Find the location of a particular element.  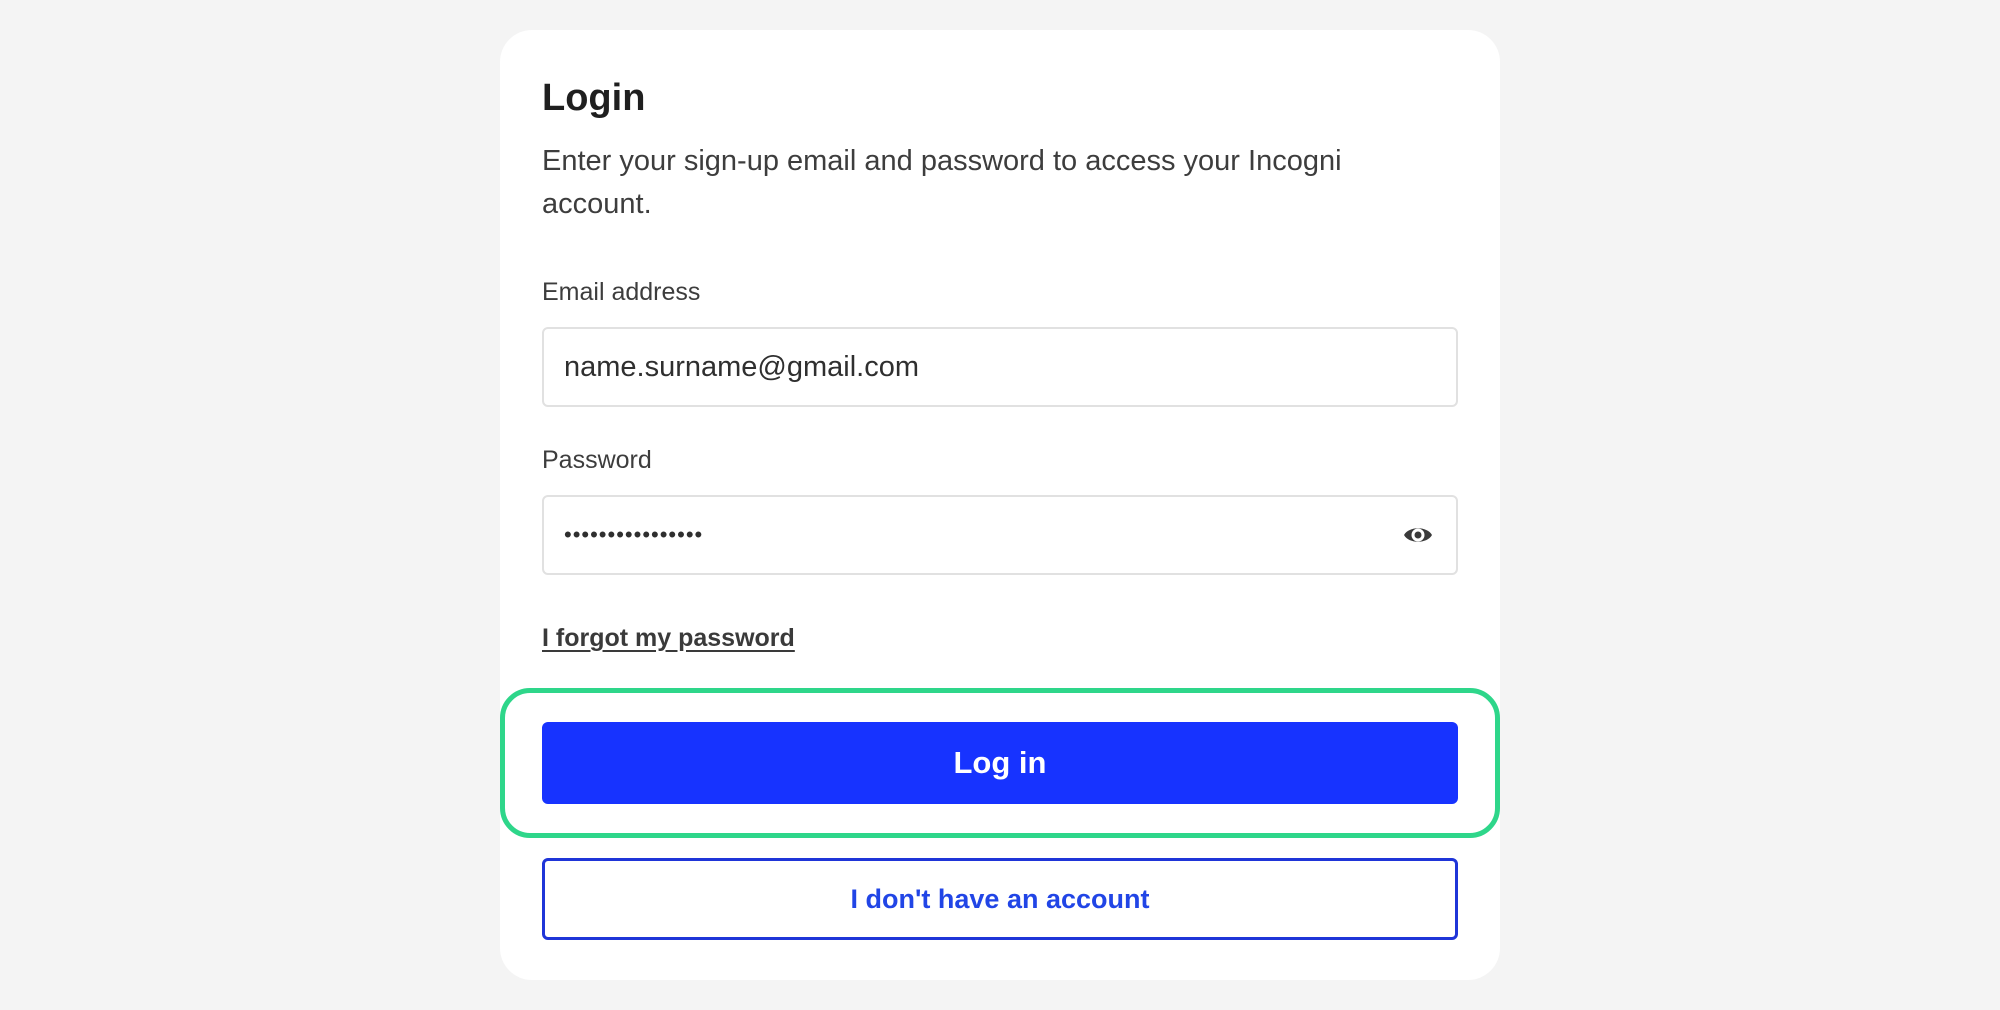

email-input is located at coordinates (974, 367).